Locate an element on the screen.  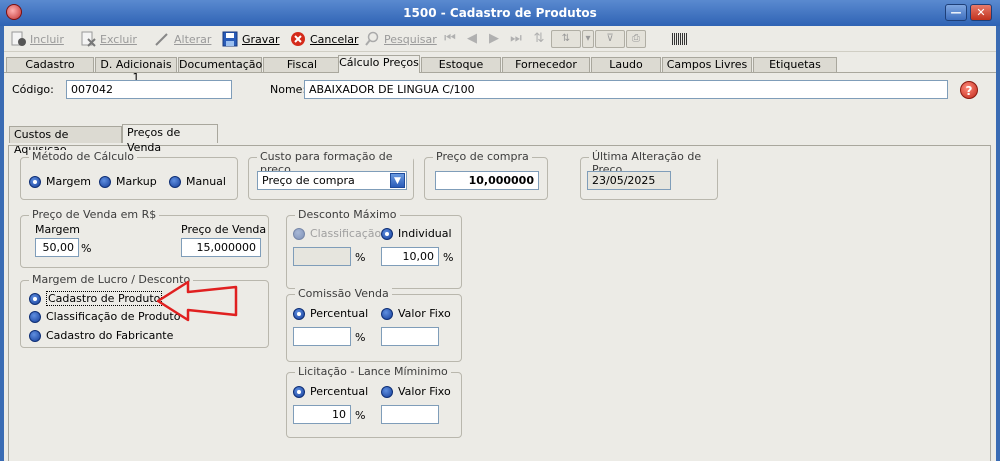
preco-compra-field: 10,000000 is located at coordinates (487, 180).